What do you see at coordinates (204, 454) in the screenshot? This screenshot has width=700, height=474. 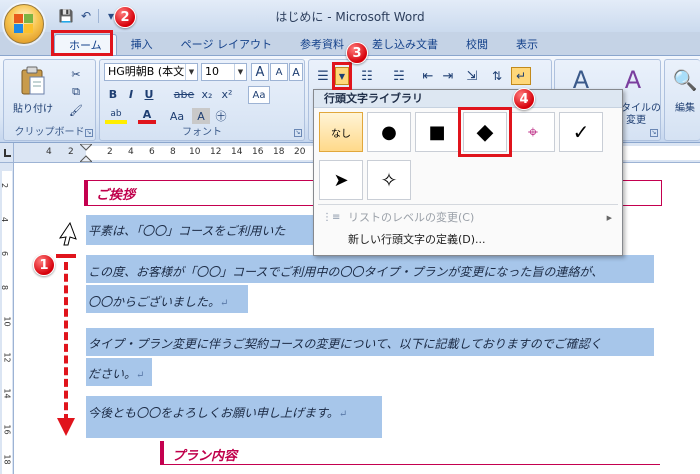 I see `heading-plan: プラン内容` at bounding box center [204, 454].